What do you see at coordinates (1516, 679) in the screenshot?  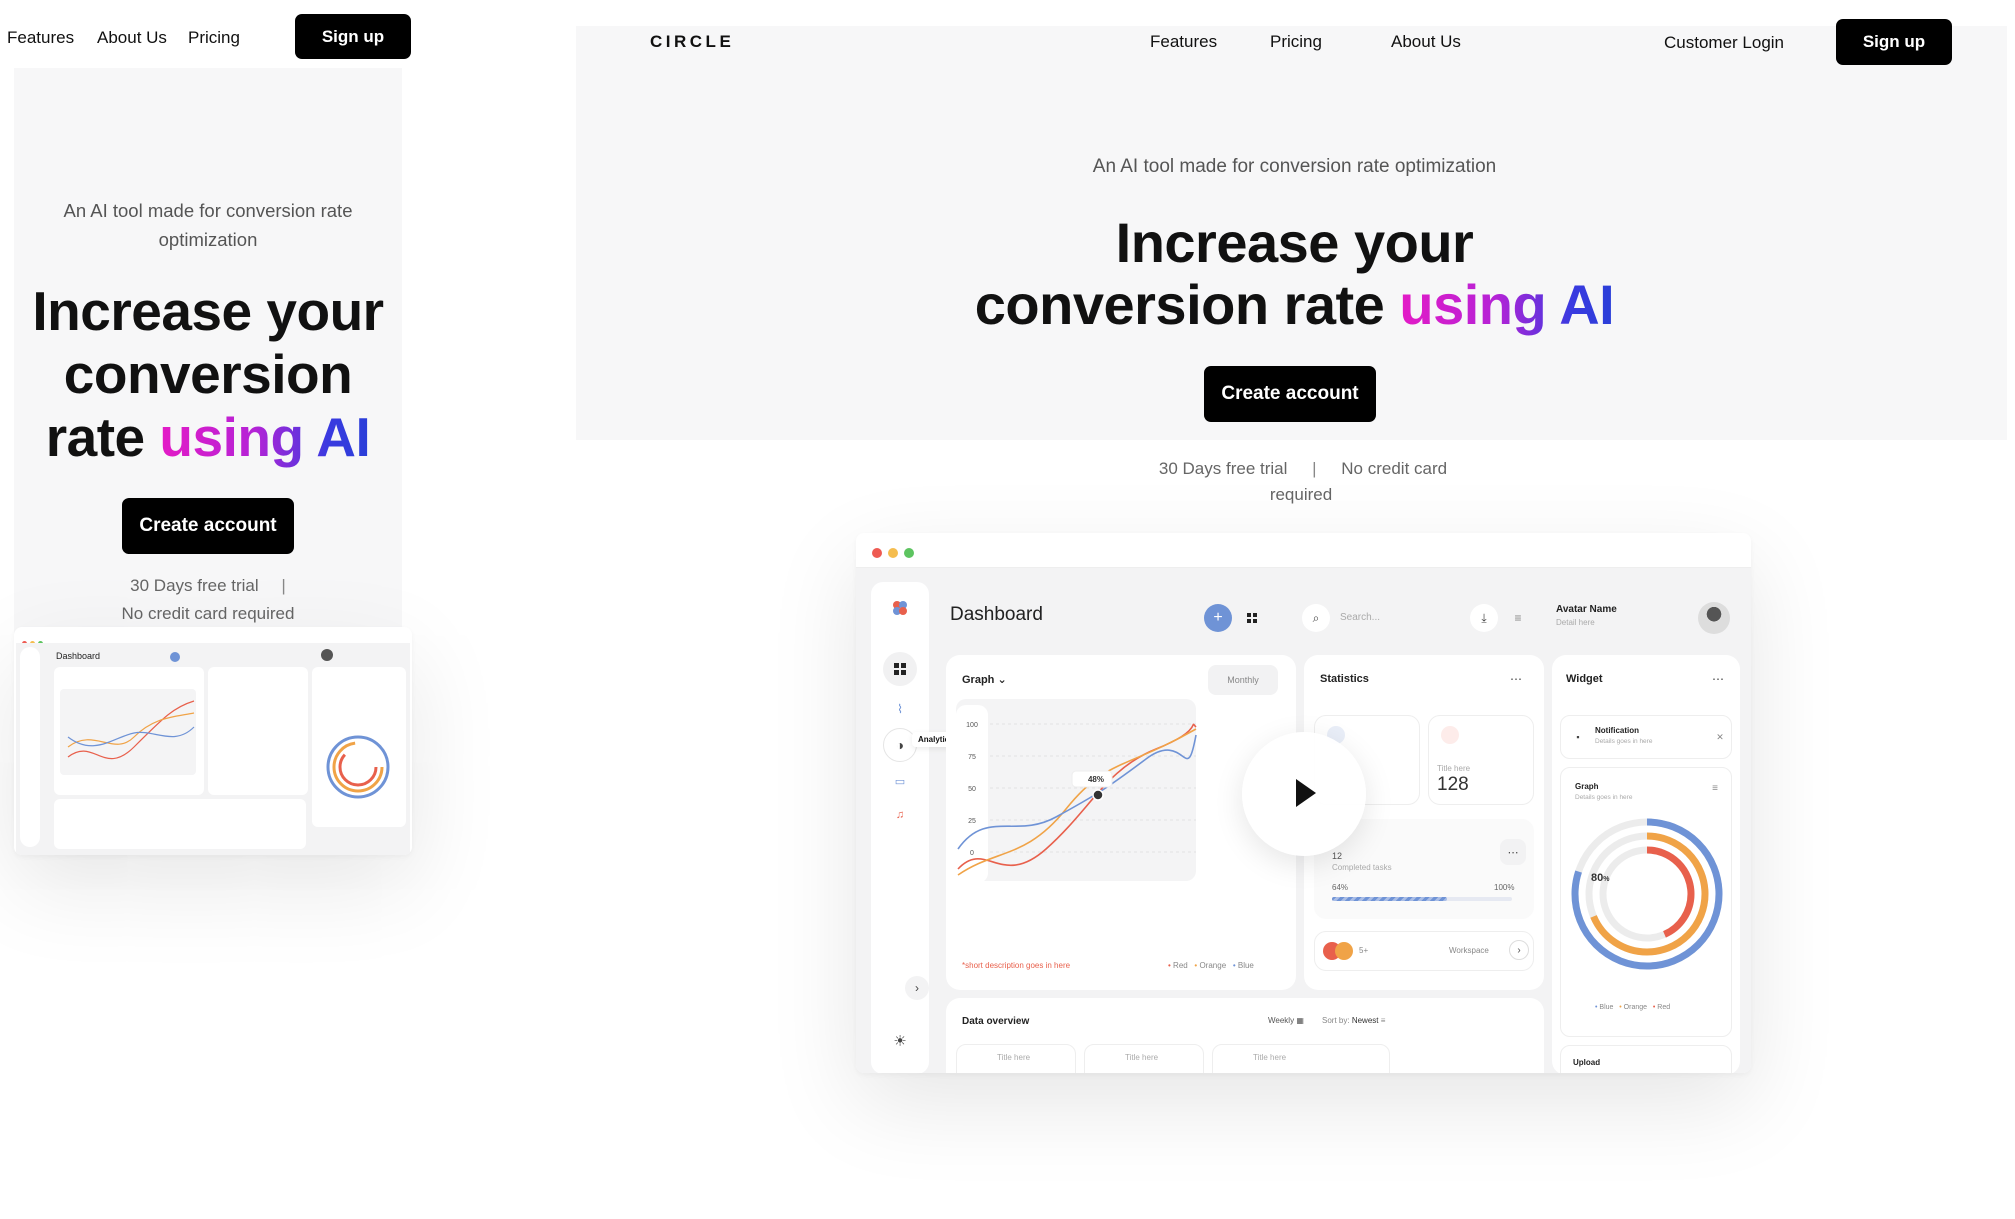 I see `more-icon: ⋯` at bounding box center [1516, 679].